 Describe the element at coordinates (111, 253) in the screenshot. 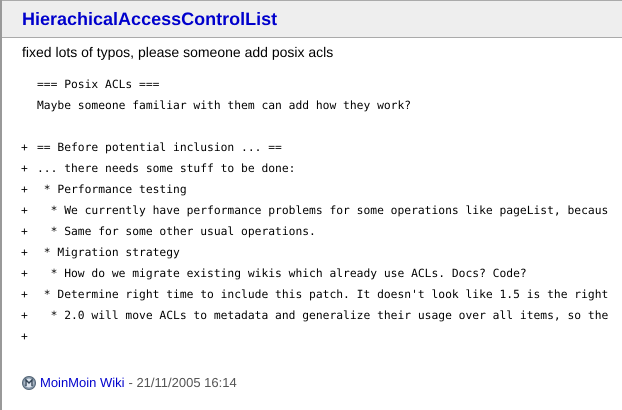

I see `code-line: * Migration strategy` at that location.